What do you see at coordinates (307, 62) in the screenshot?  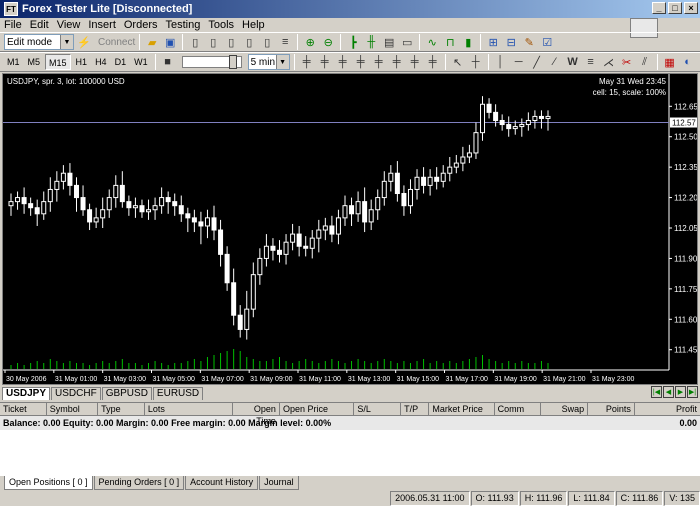 I see `step-bar-icon: ╪` at bounding box center [307, 62].